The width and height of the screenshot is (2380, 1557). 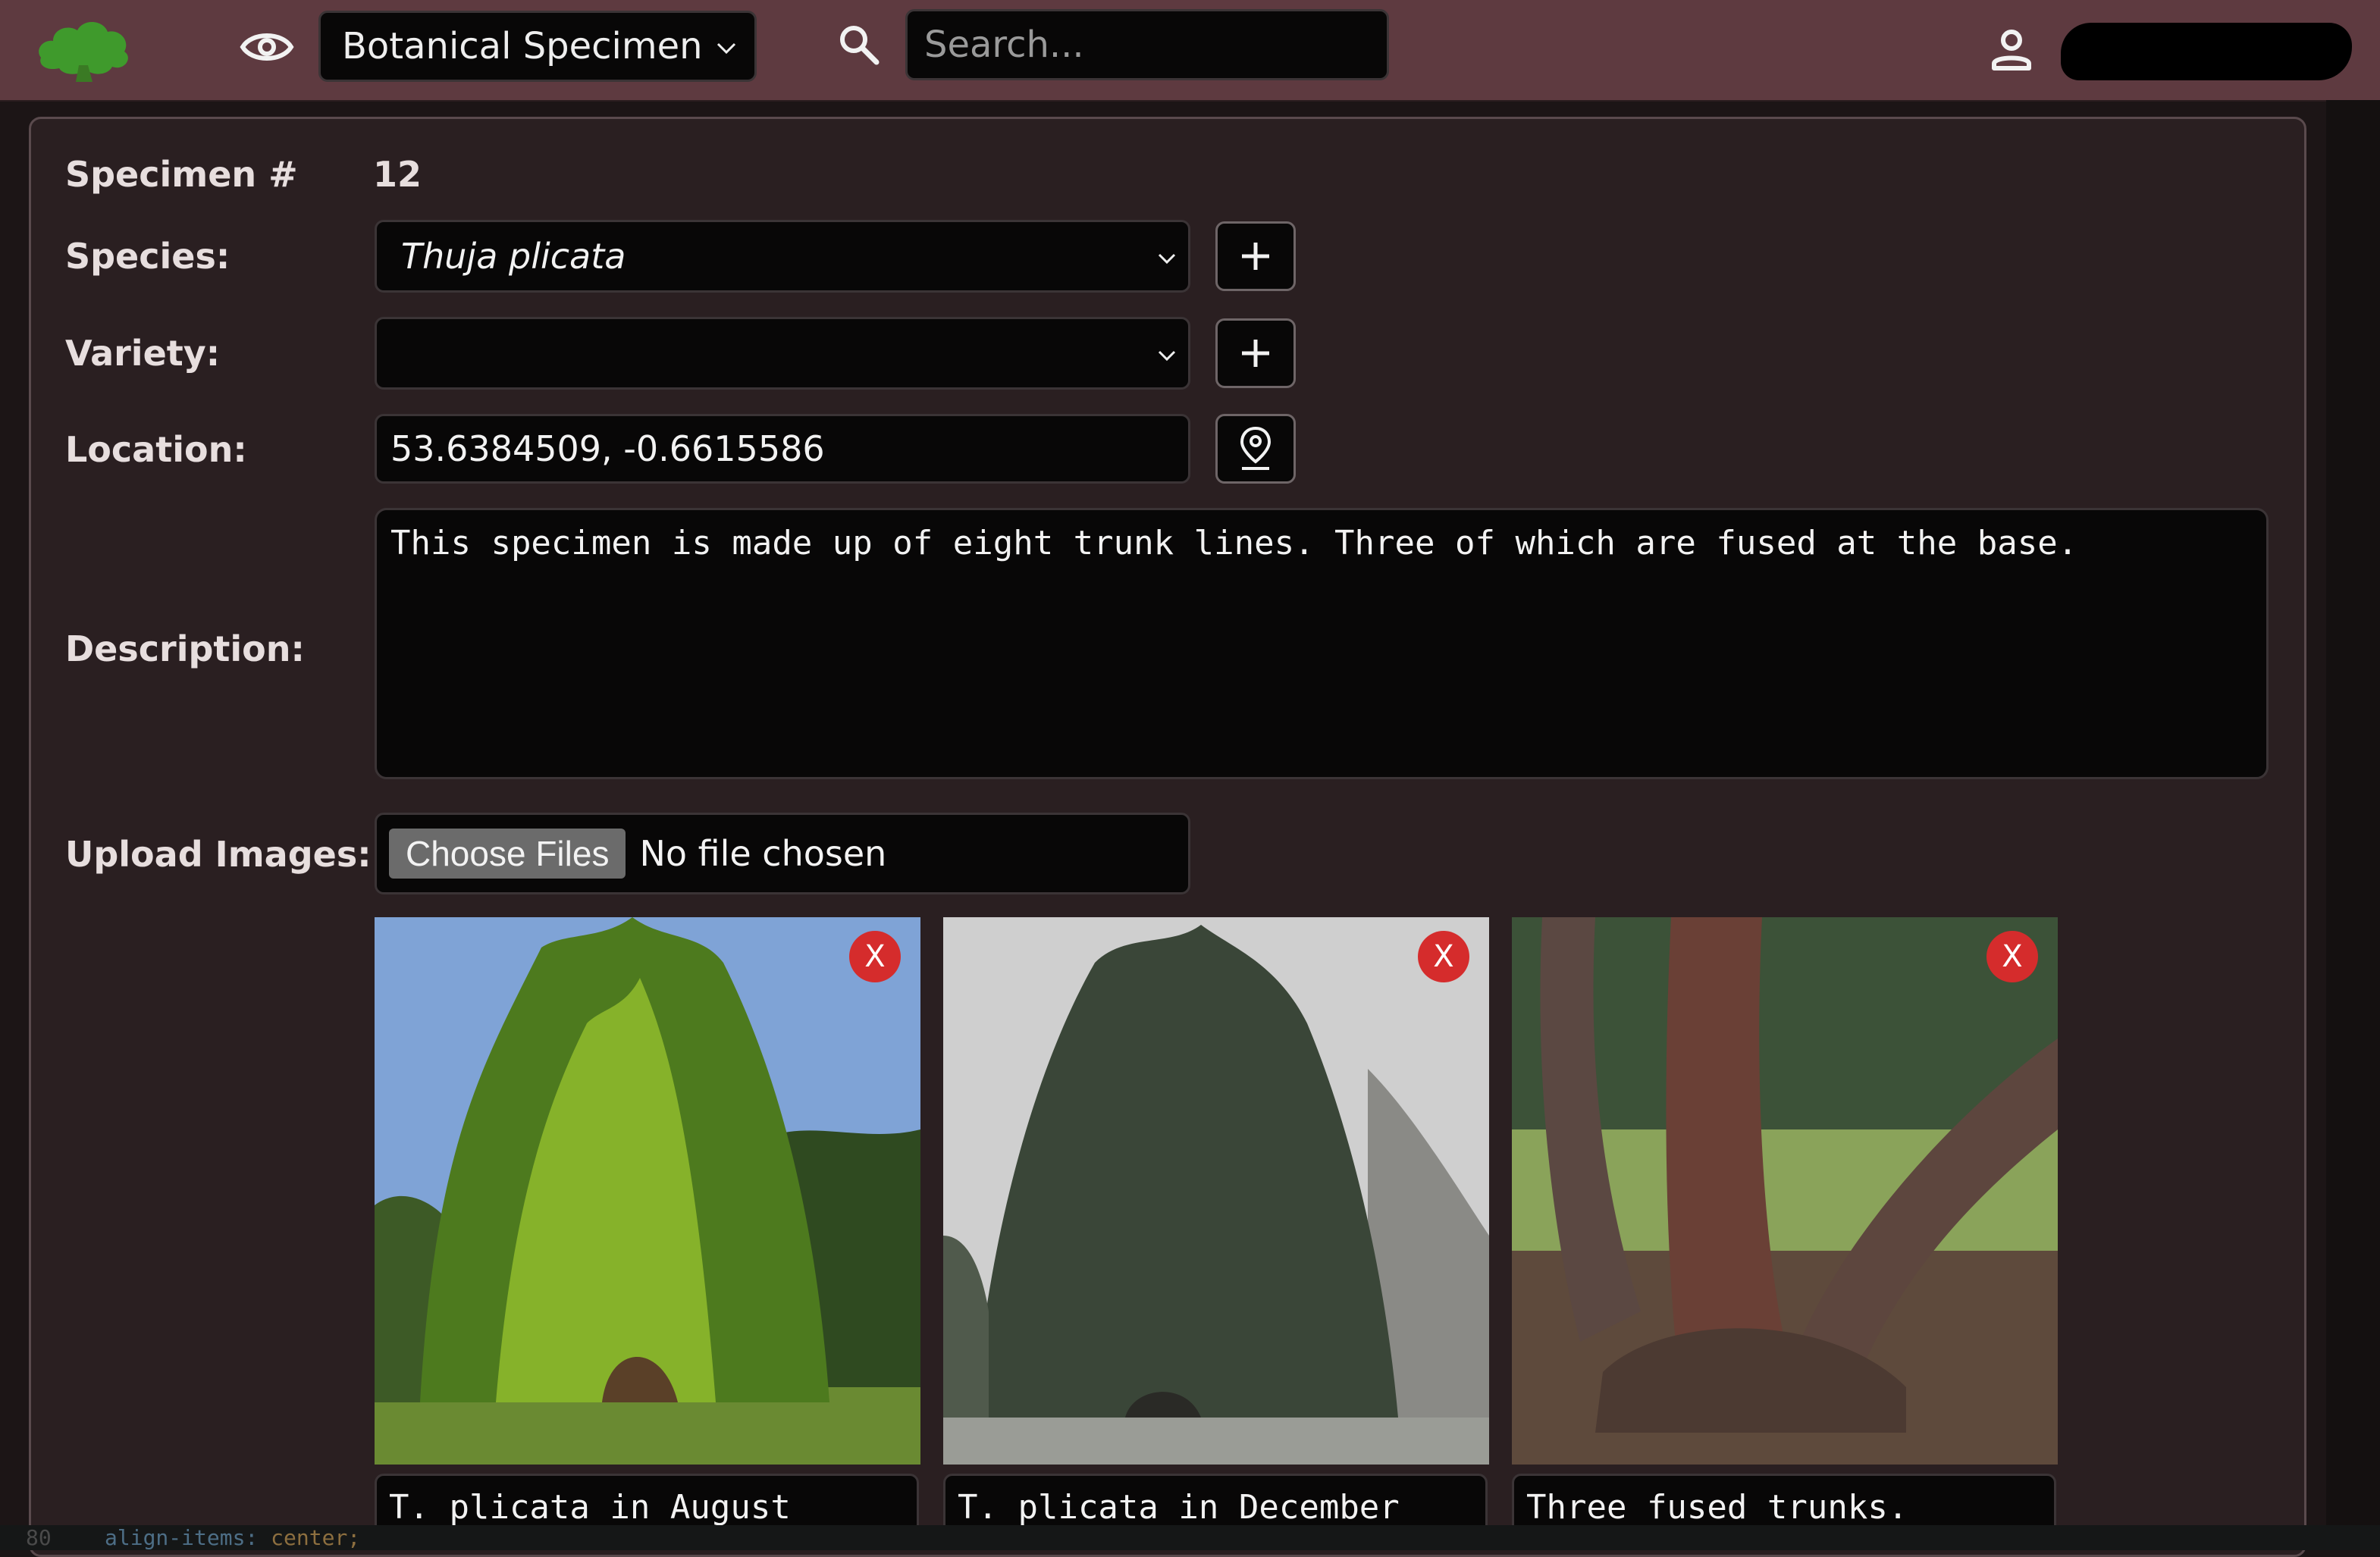 I want to click on species-select: Thuja plicata, so click(x=782, y=256).